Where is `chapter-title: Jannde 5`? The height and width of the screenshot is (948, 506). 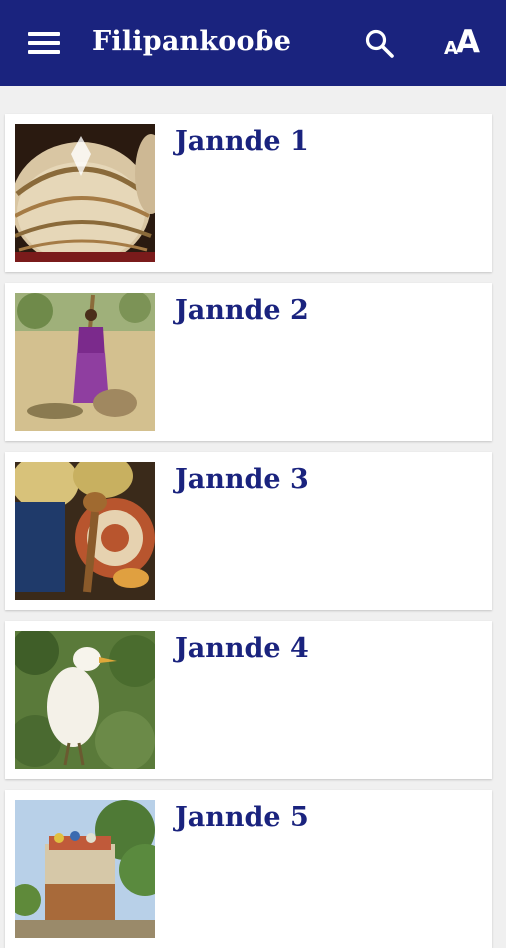
chapter-title: Jannde 5 is located at coordinates (242, 817).